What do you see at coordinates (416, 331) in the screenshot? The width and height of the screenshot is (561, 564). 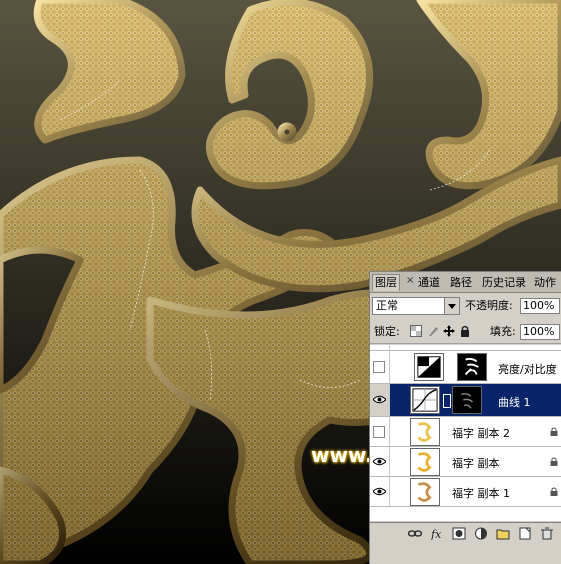 I see `lock-transparency-icon` at bounding box center [416, 331].